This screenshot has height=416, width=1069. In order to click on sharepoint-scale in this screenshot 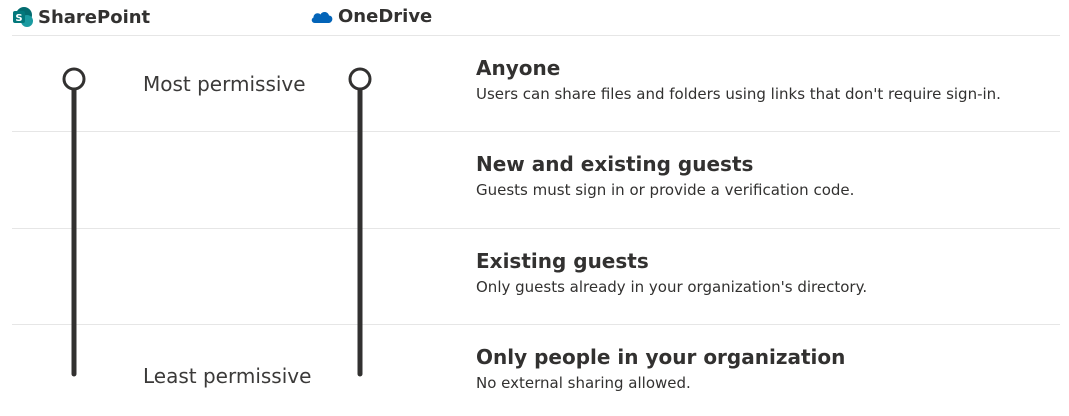, I will do `click(74, 222)`.